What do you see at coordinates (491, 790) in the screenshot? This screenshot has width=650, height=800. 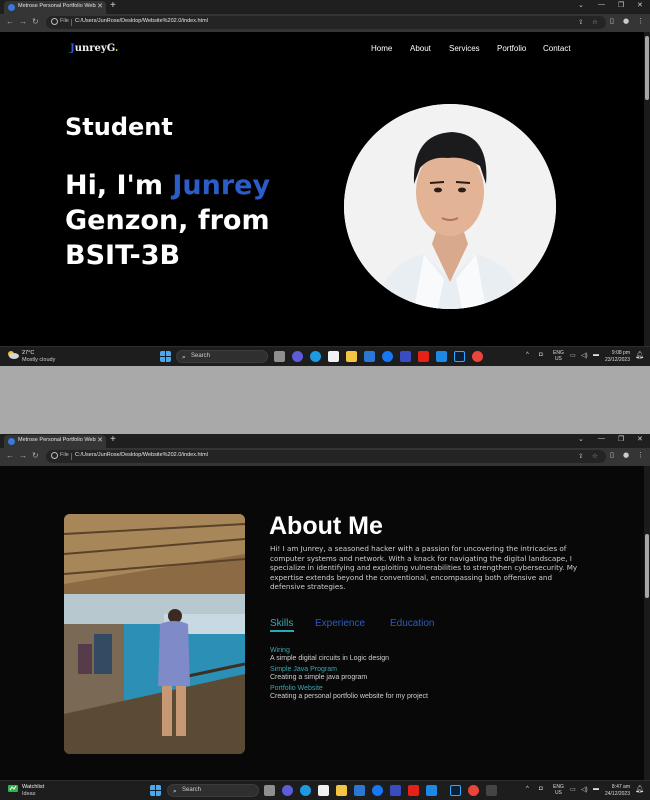 I see `app-icon` at bounding box center [491, 790].